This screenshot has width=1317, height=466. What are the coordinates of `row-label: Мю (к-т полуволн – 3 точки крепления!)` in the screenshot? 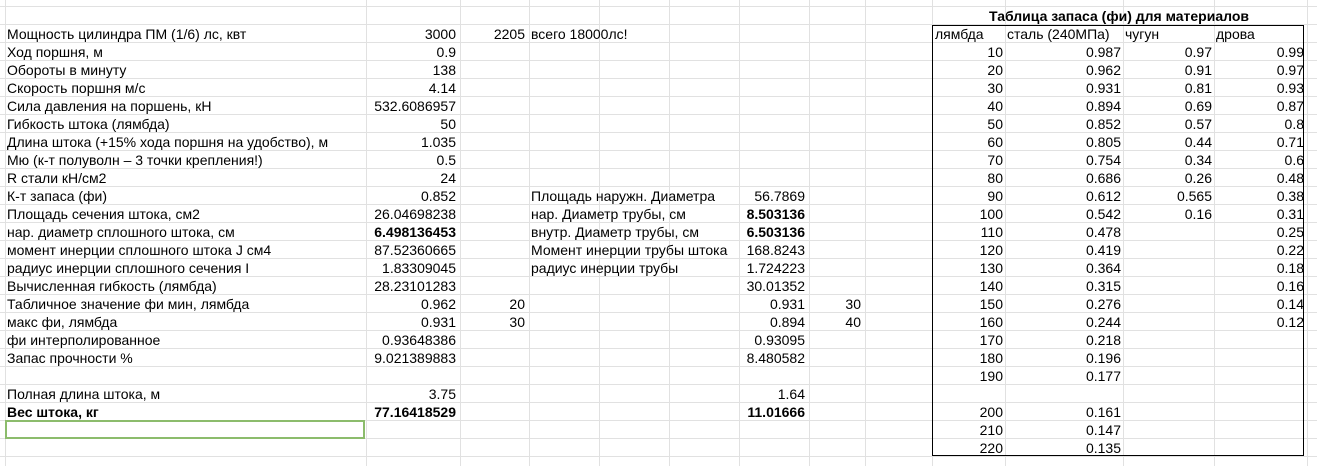 It's located at (184, 160).